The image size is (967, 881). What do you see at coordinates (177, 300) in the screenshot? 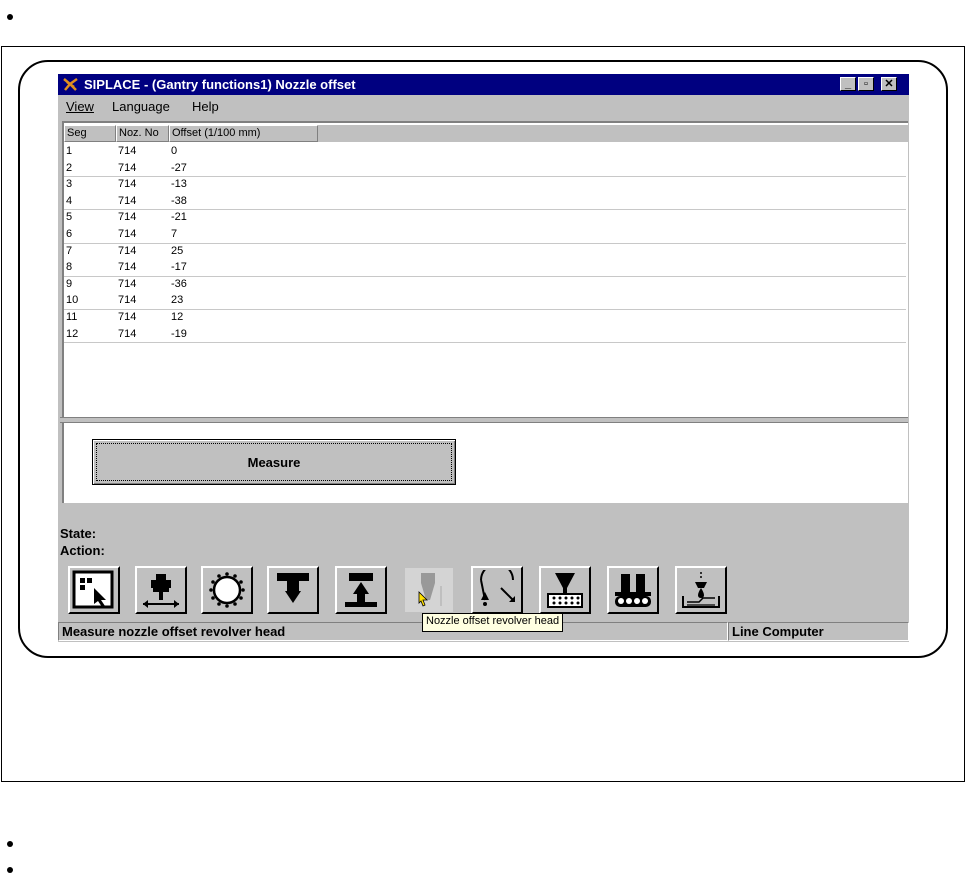
I see `cell-offset: 23` at bounding box center [177, 300].